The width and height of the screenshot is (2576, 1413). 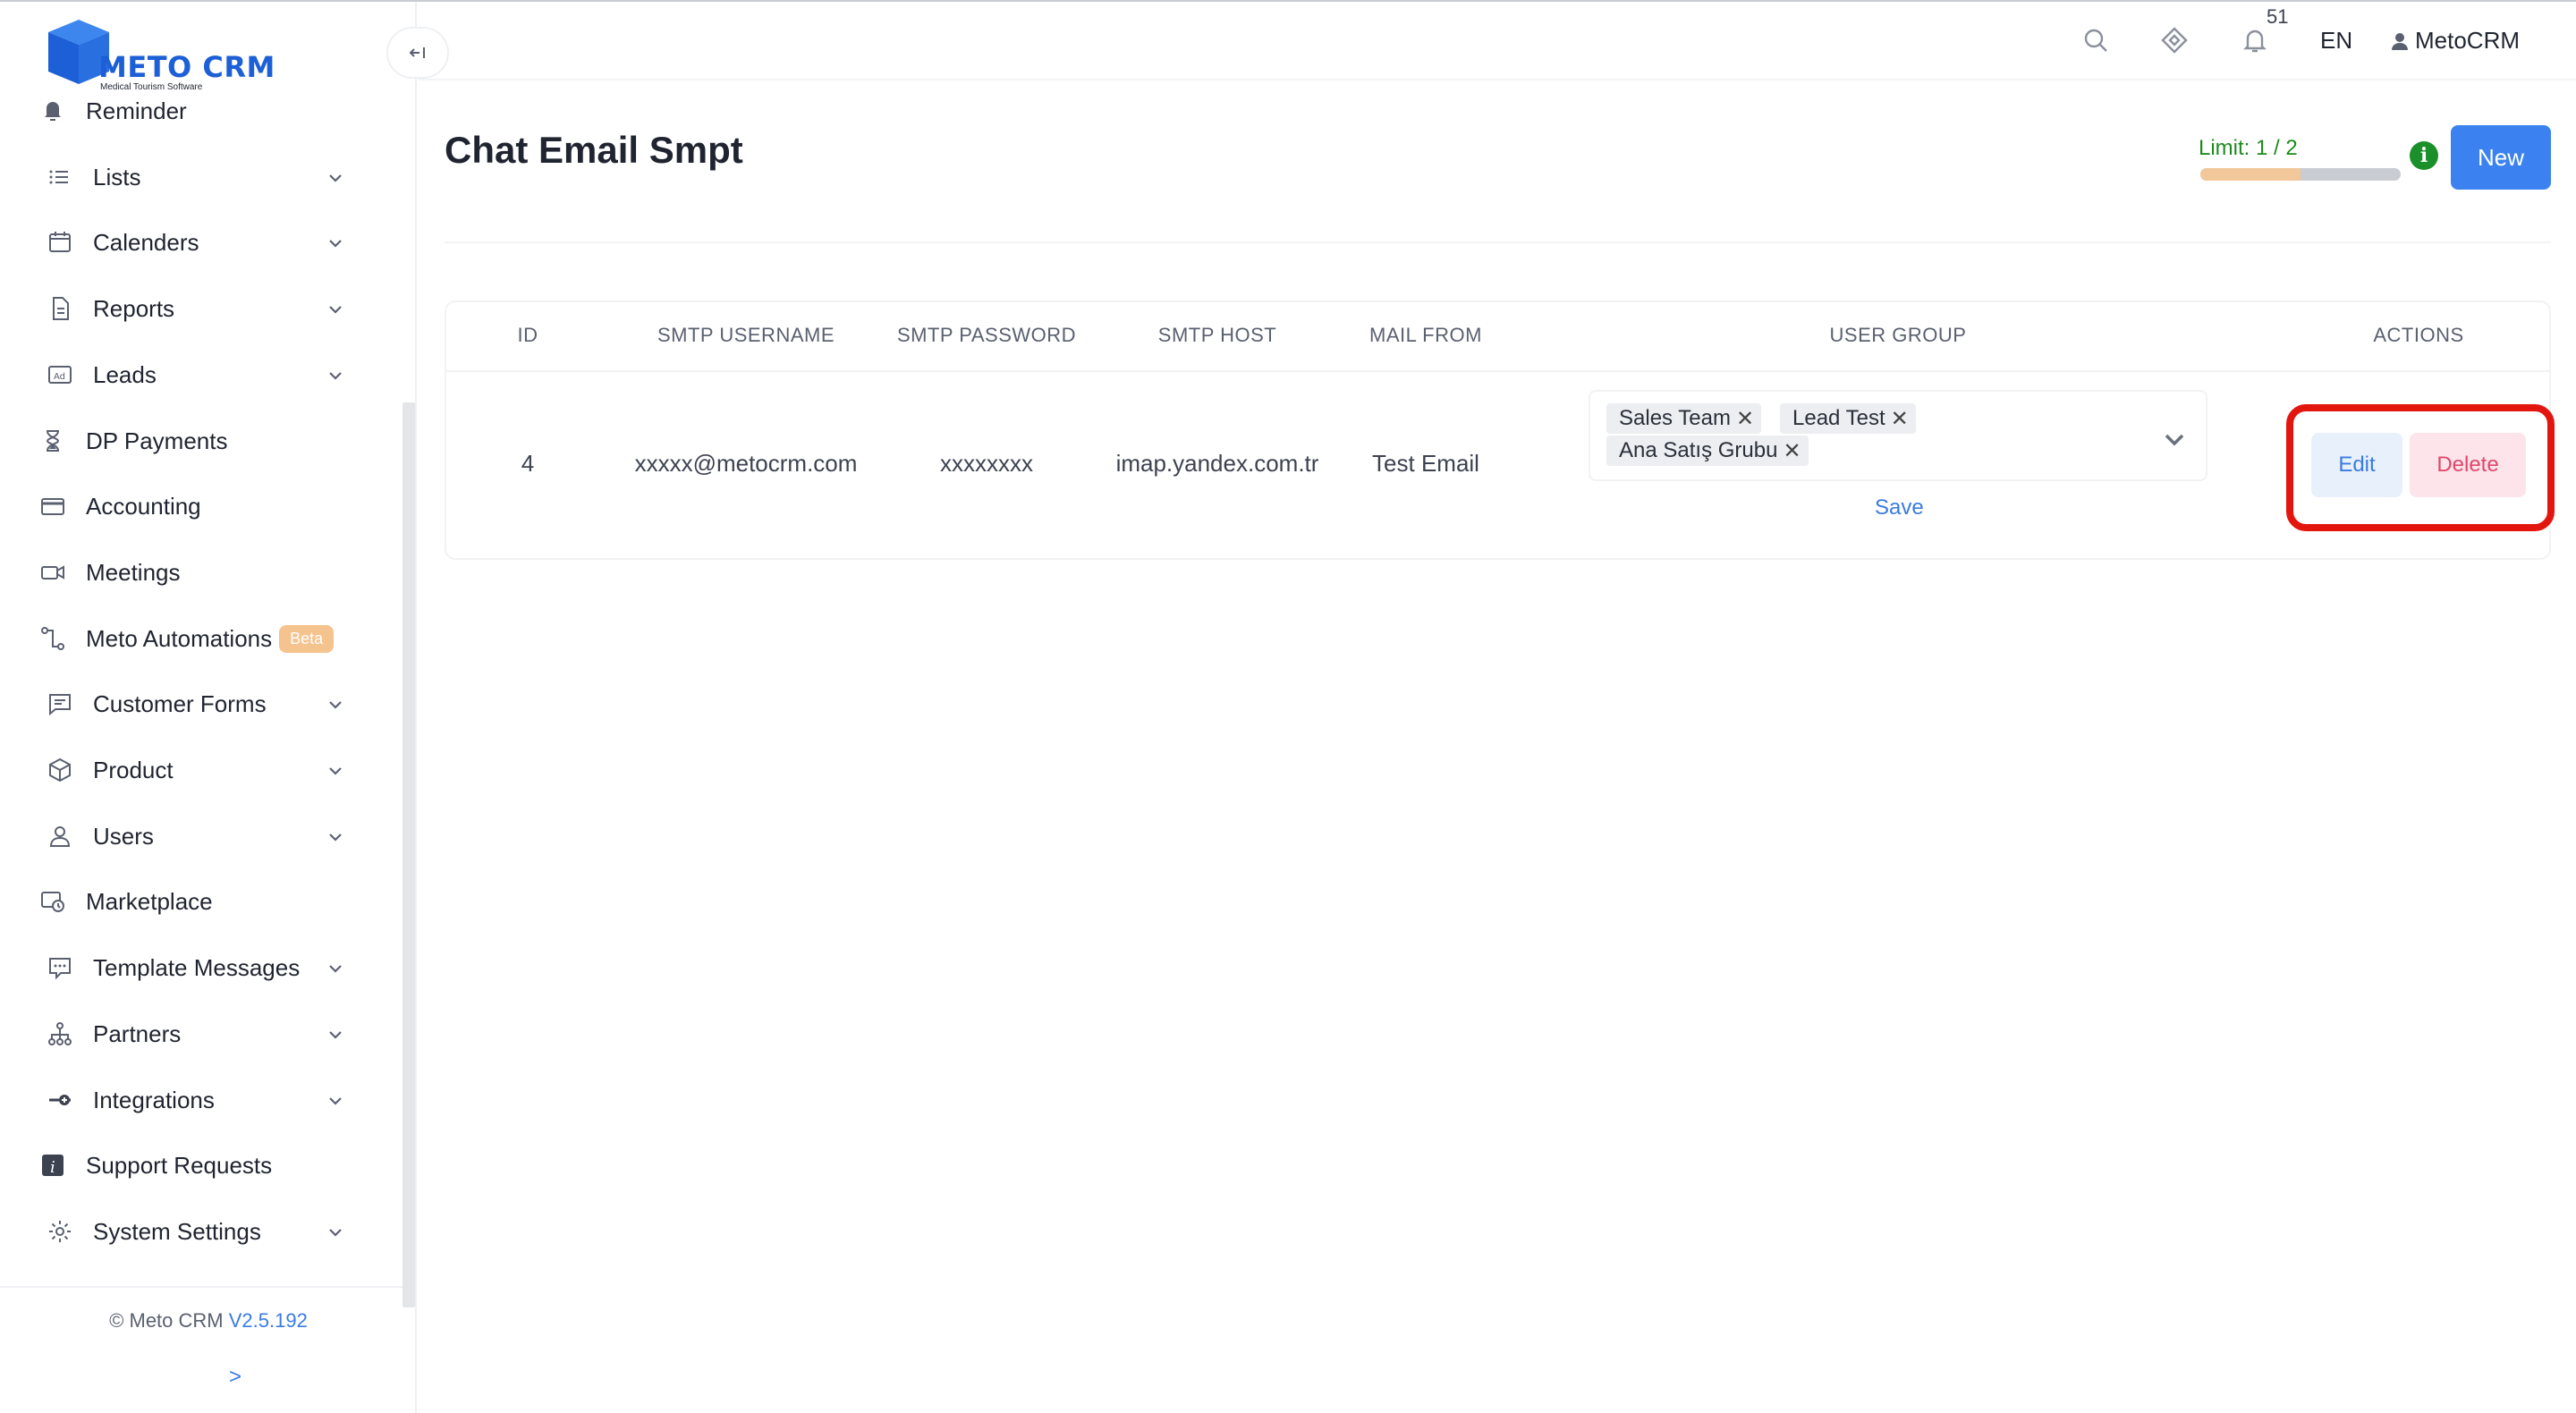 What do you see at coordinates (143, 506) in the screenshot?
I see `sidebar-item-label: Accounting` at bounding box center [143, 506].